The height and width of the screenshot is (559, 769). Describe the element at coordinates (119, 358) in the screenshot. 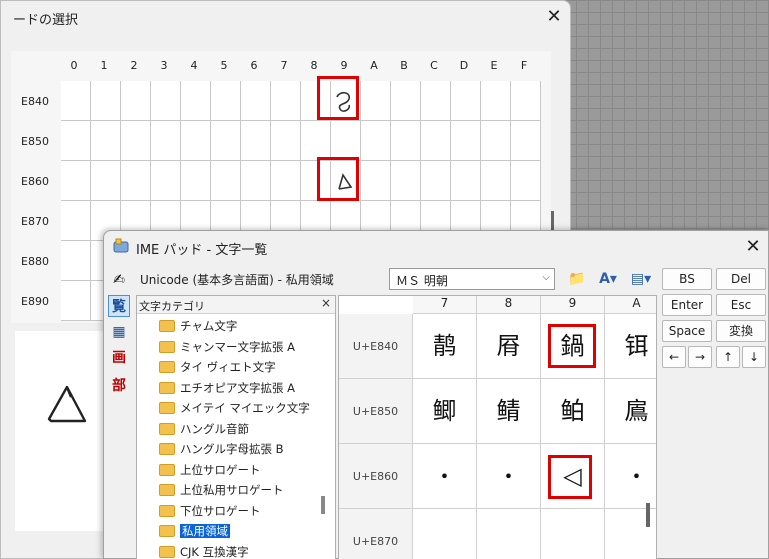

I see `stroke-count-mode-icon: 画` at that location.